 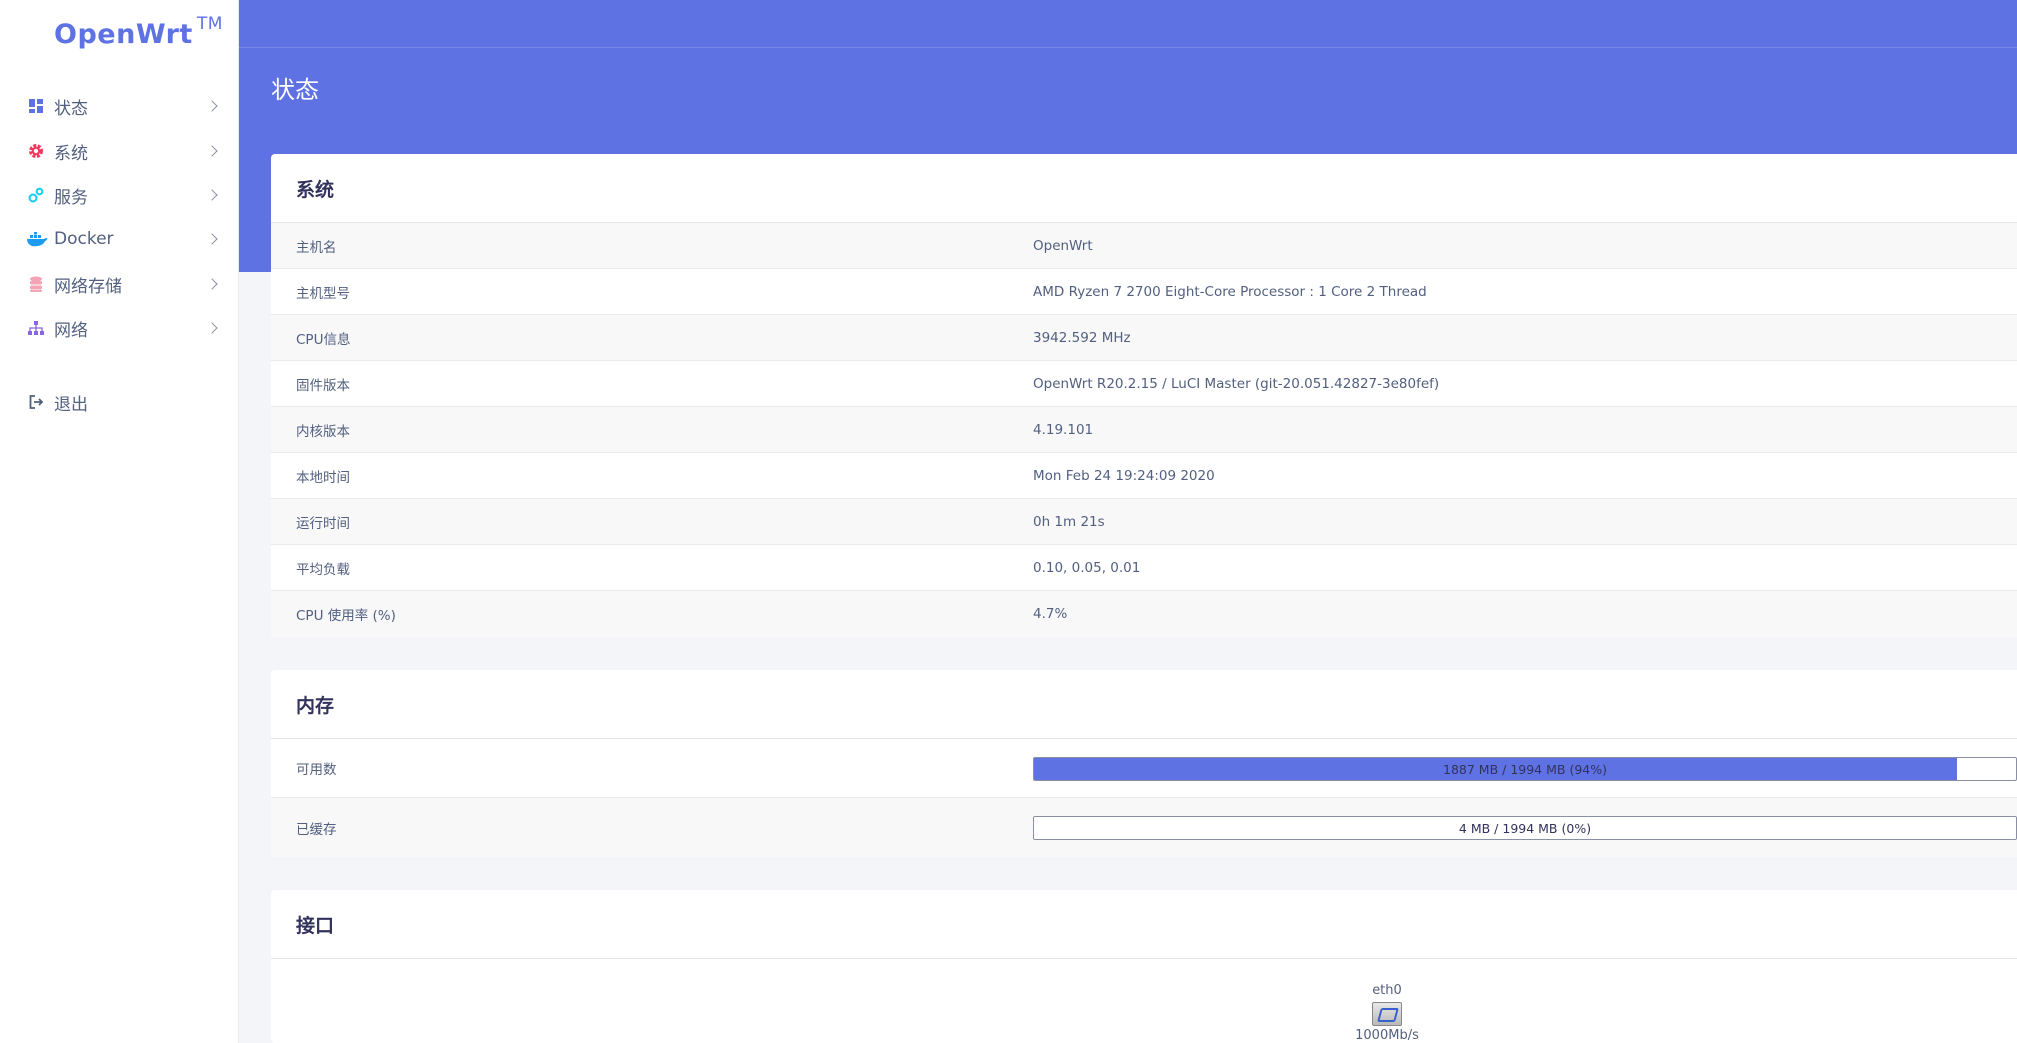 I want to click on table-row: CPU信息 3942.592 MHz, so click(x=1144, y=338).